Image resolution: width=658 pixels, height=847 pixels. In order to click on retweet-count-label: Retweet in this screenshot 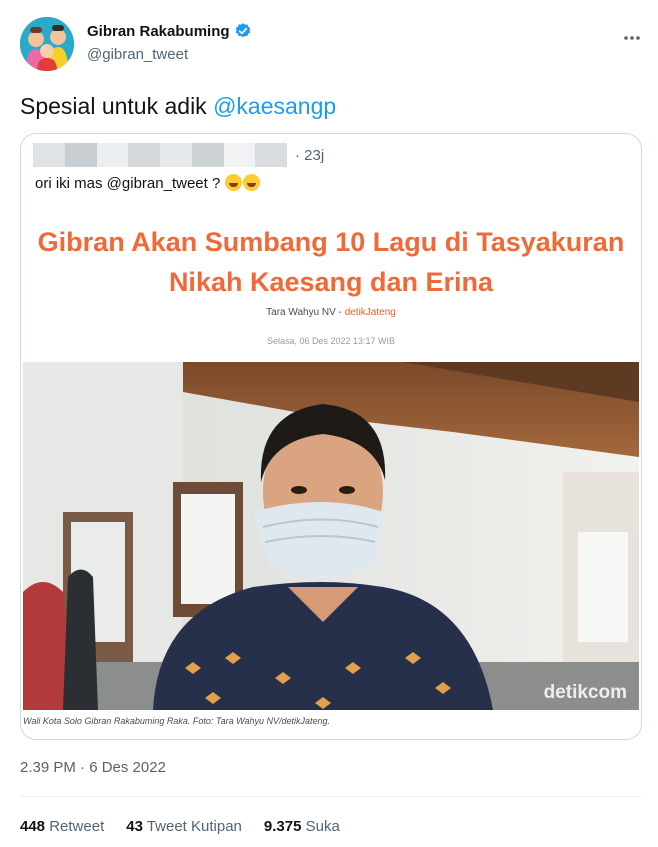, I will do `click(77, 826)`.